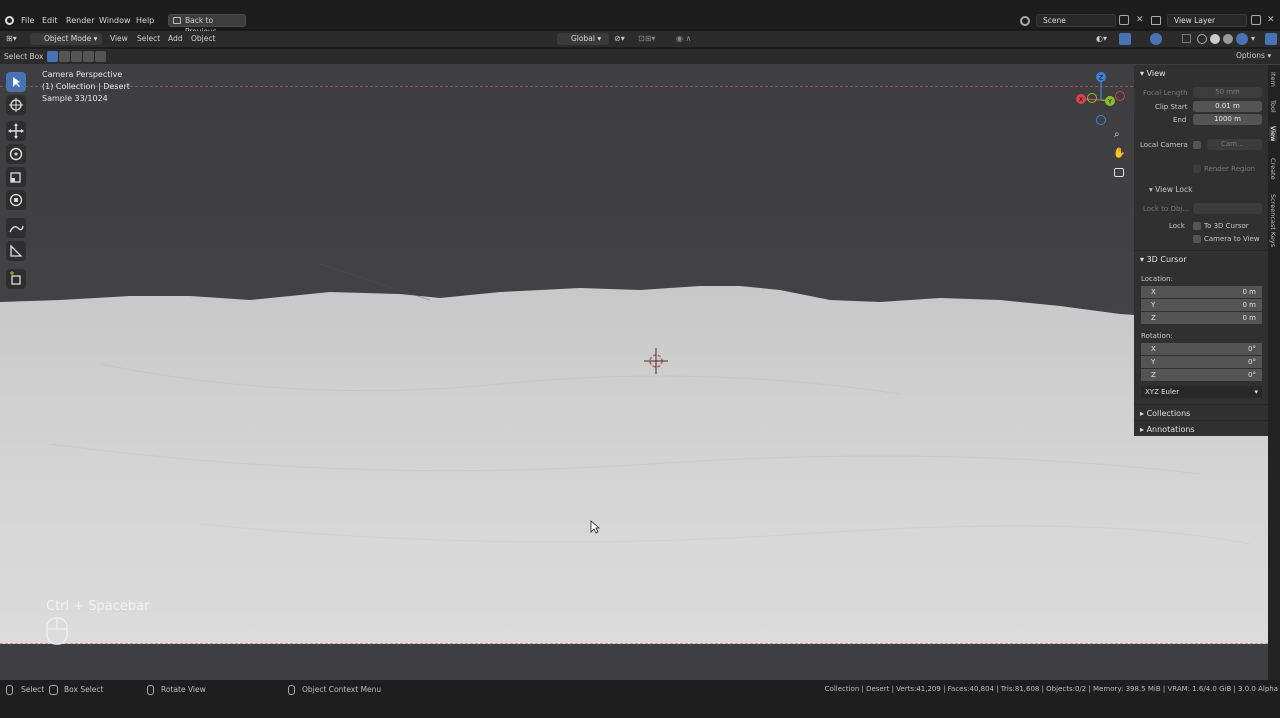 The image size is (1280, 718). What do you see at coordinates (1242, 39) in the screenshot?
I see `shading-rendered-icon` at bounding box center [1242, 39].